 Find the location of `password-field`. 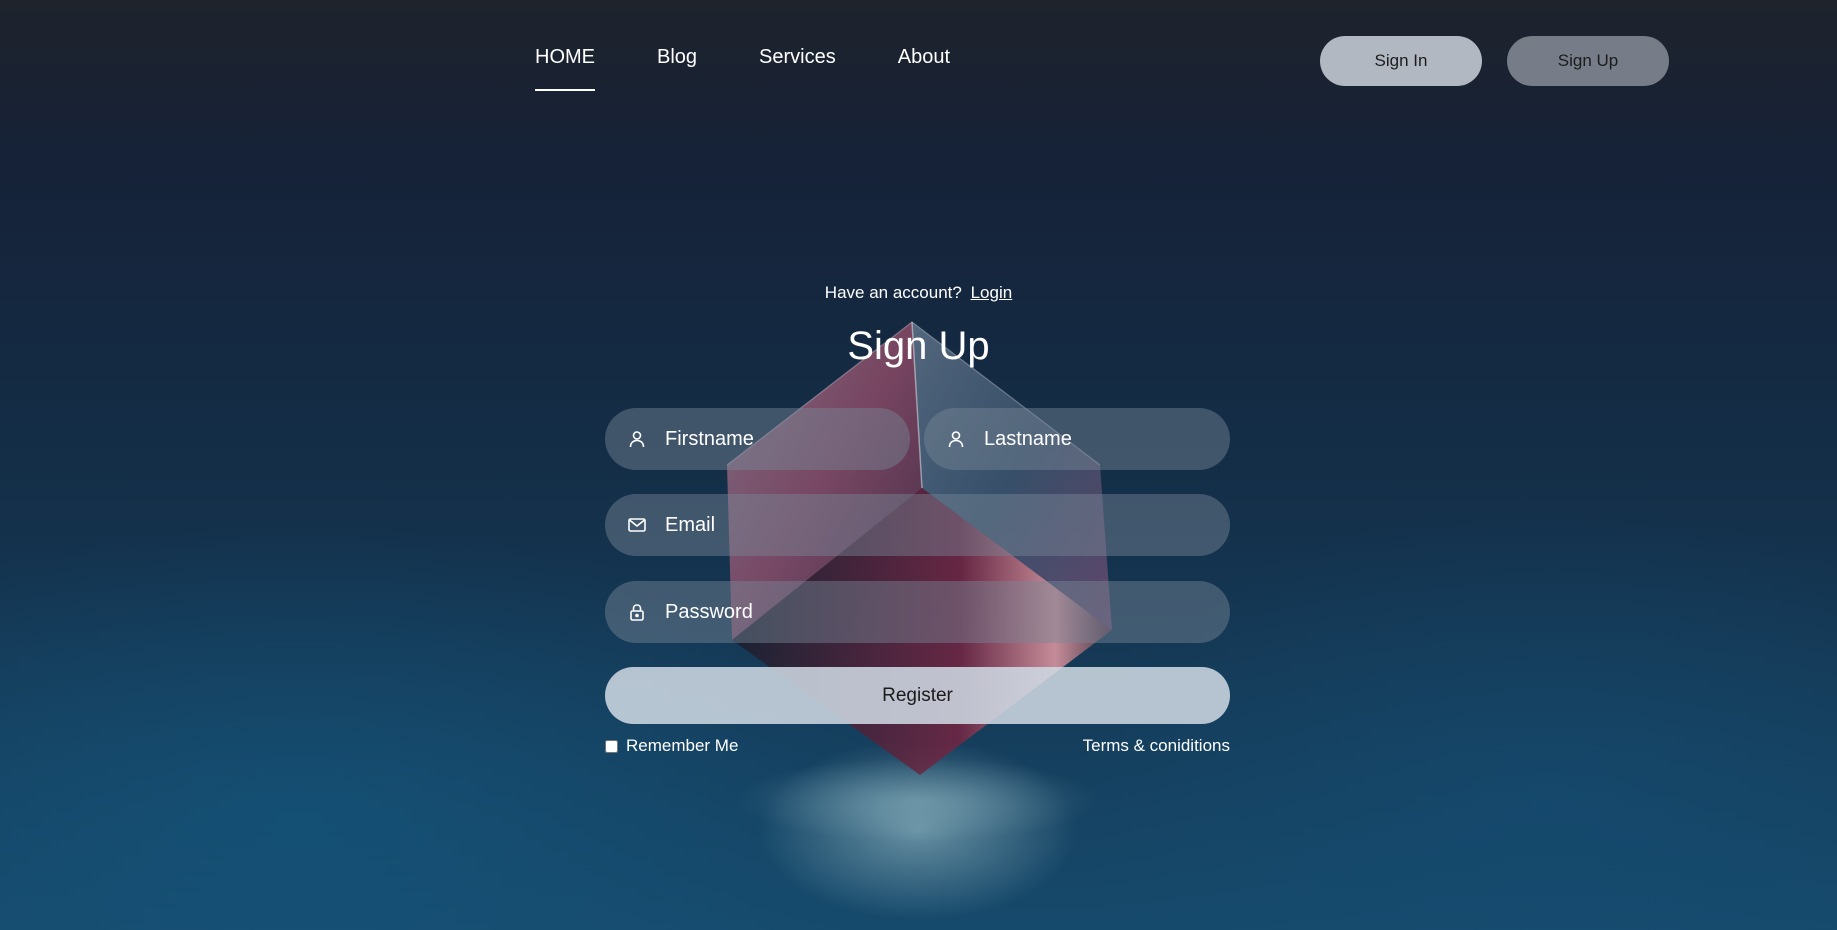

password-field is located at coordinates (917, 612).